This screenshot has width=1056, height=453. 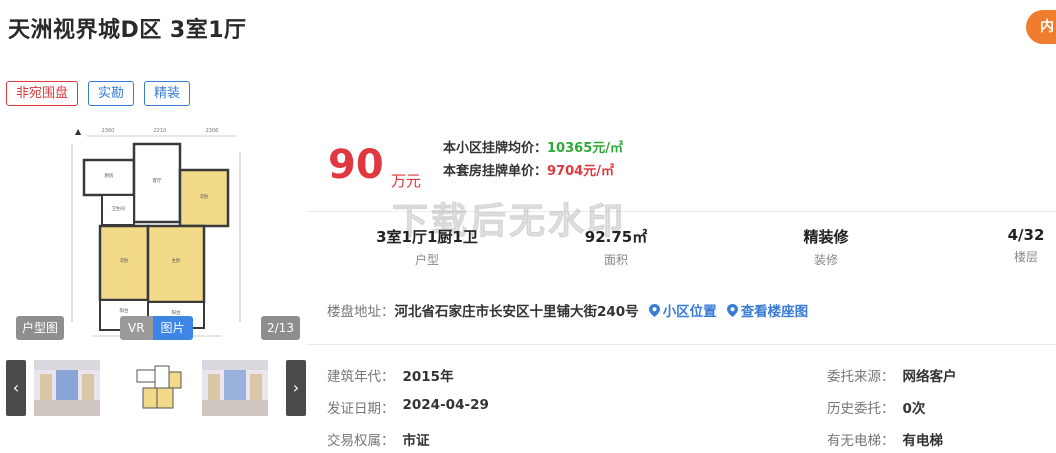 I want to click on tag-inspected: 实勘, so click(x=111, y=93).